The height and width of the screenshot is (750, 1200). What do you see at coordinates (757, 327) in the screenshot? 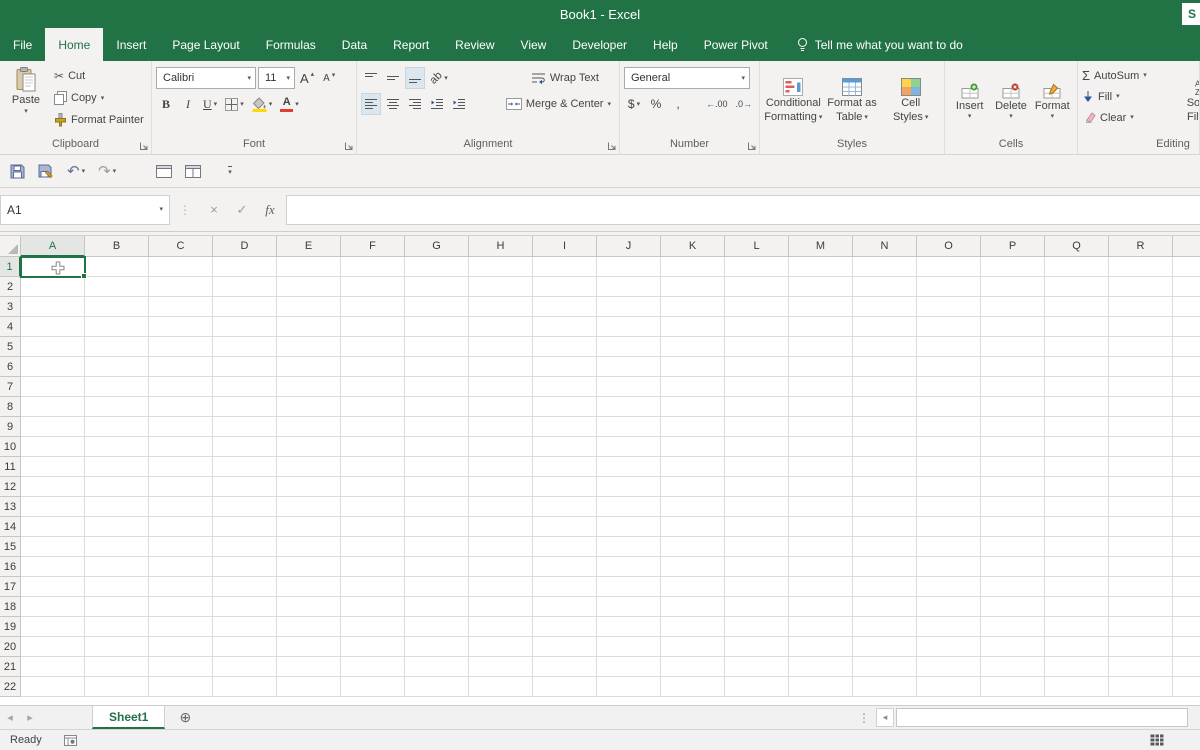
I see `cell-L4` at bounding box center [757, 327].